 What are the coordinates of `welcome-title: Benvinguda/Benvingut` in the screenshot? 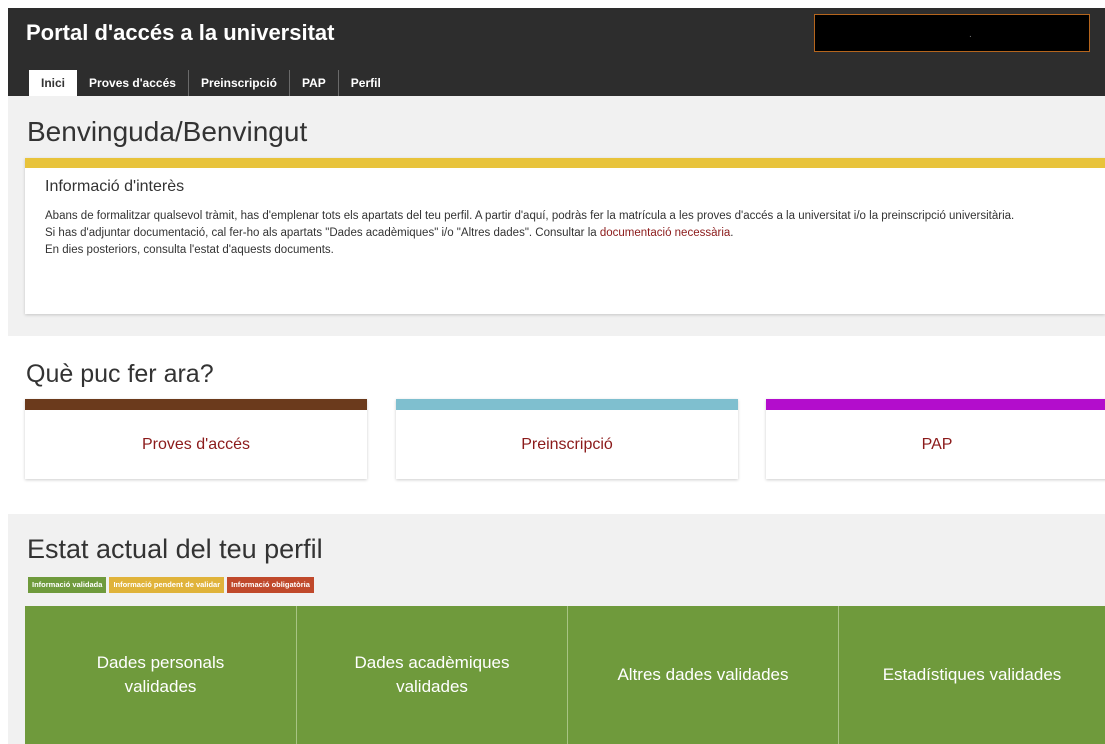 It's located at (167, 131).